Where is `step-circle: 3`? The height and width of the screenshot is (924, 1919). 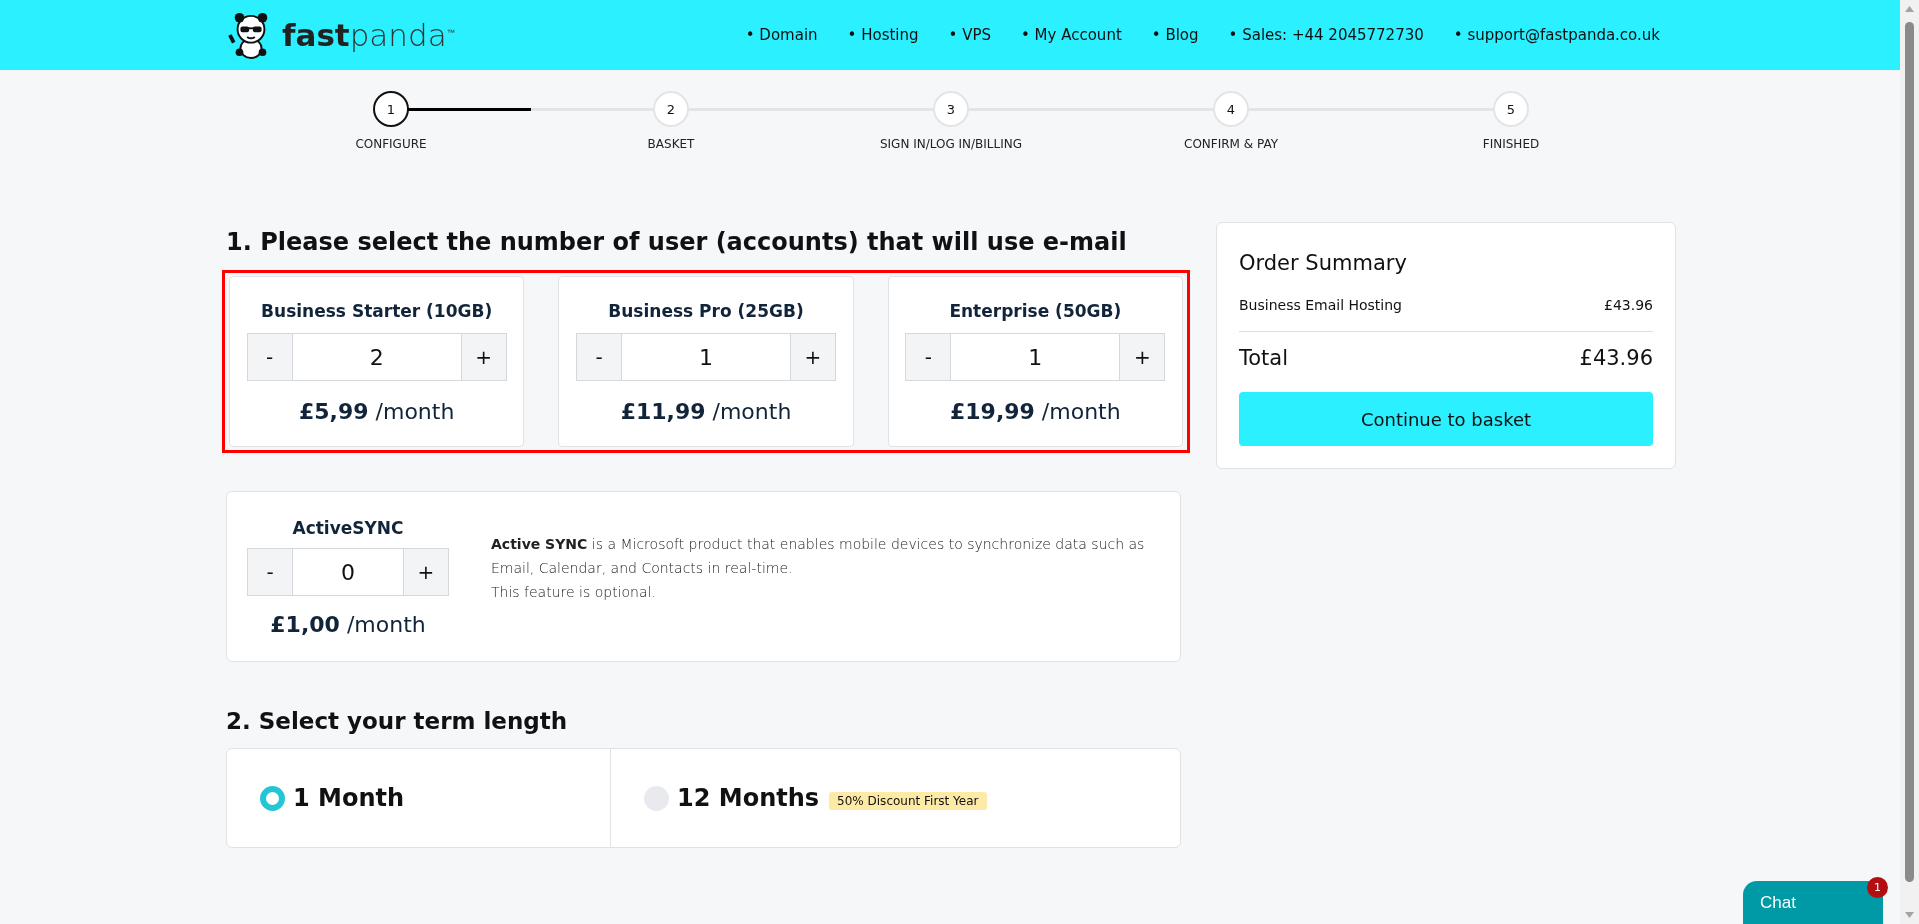 step-circle: 3 is located at coordinates (951, 109).